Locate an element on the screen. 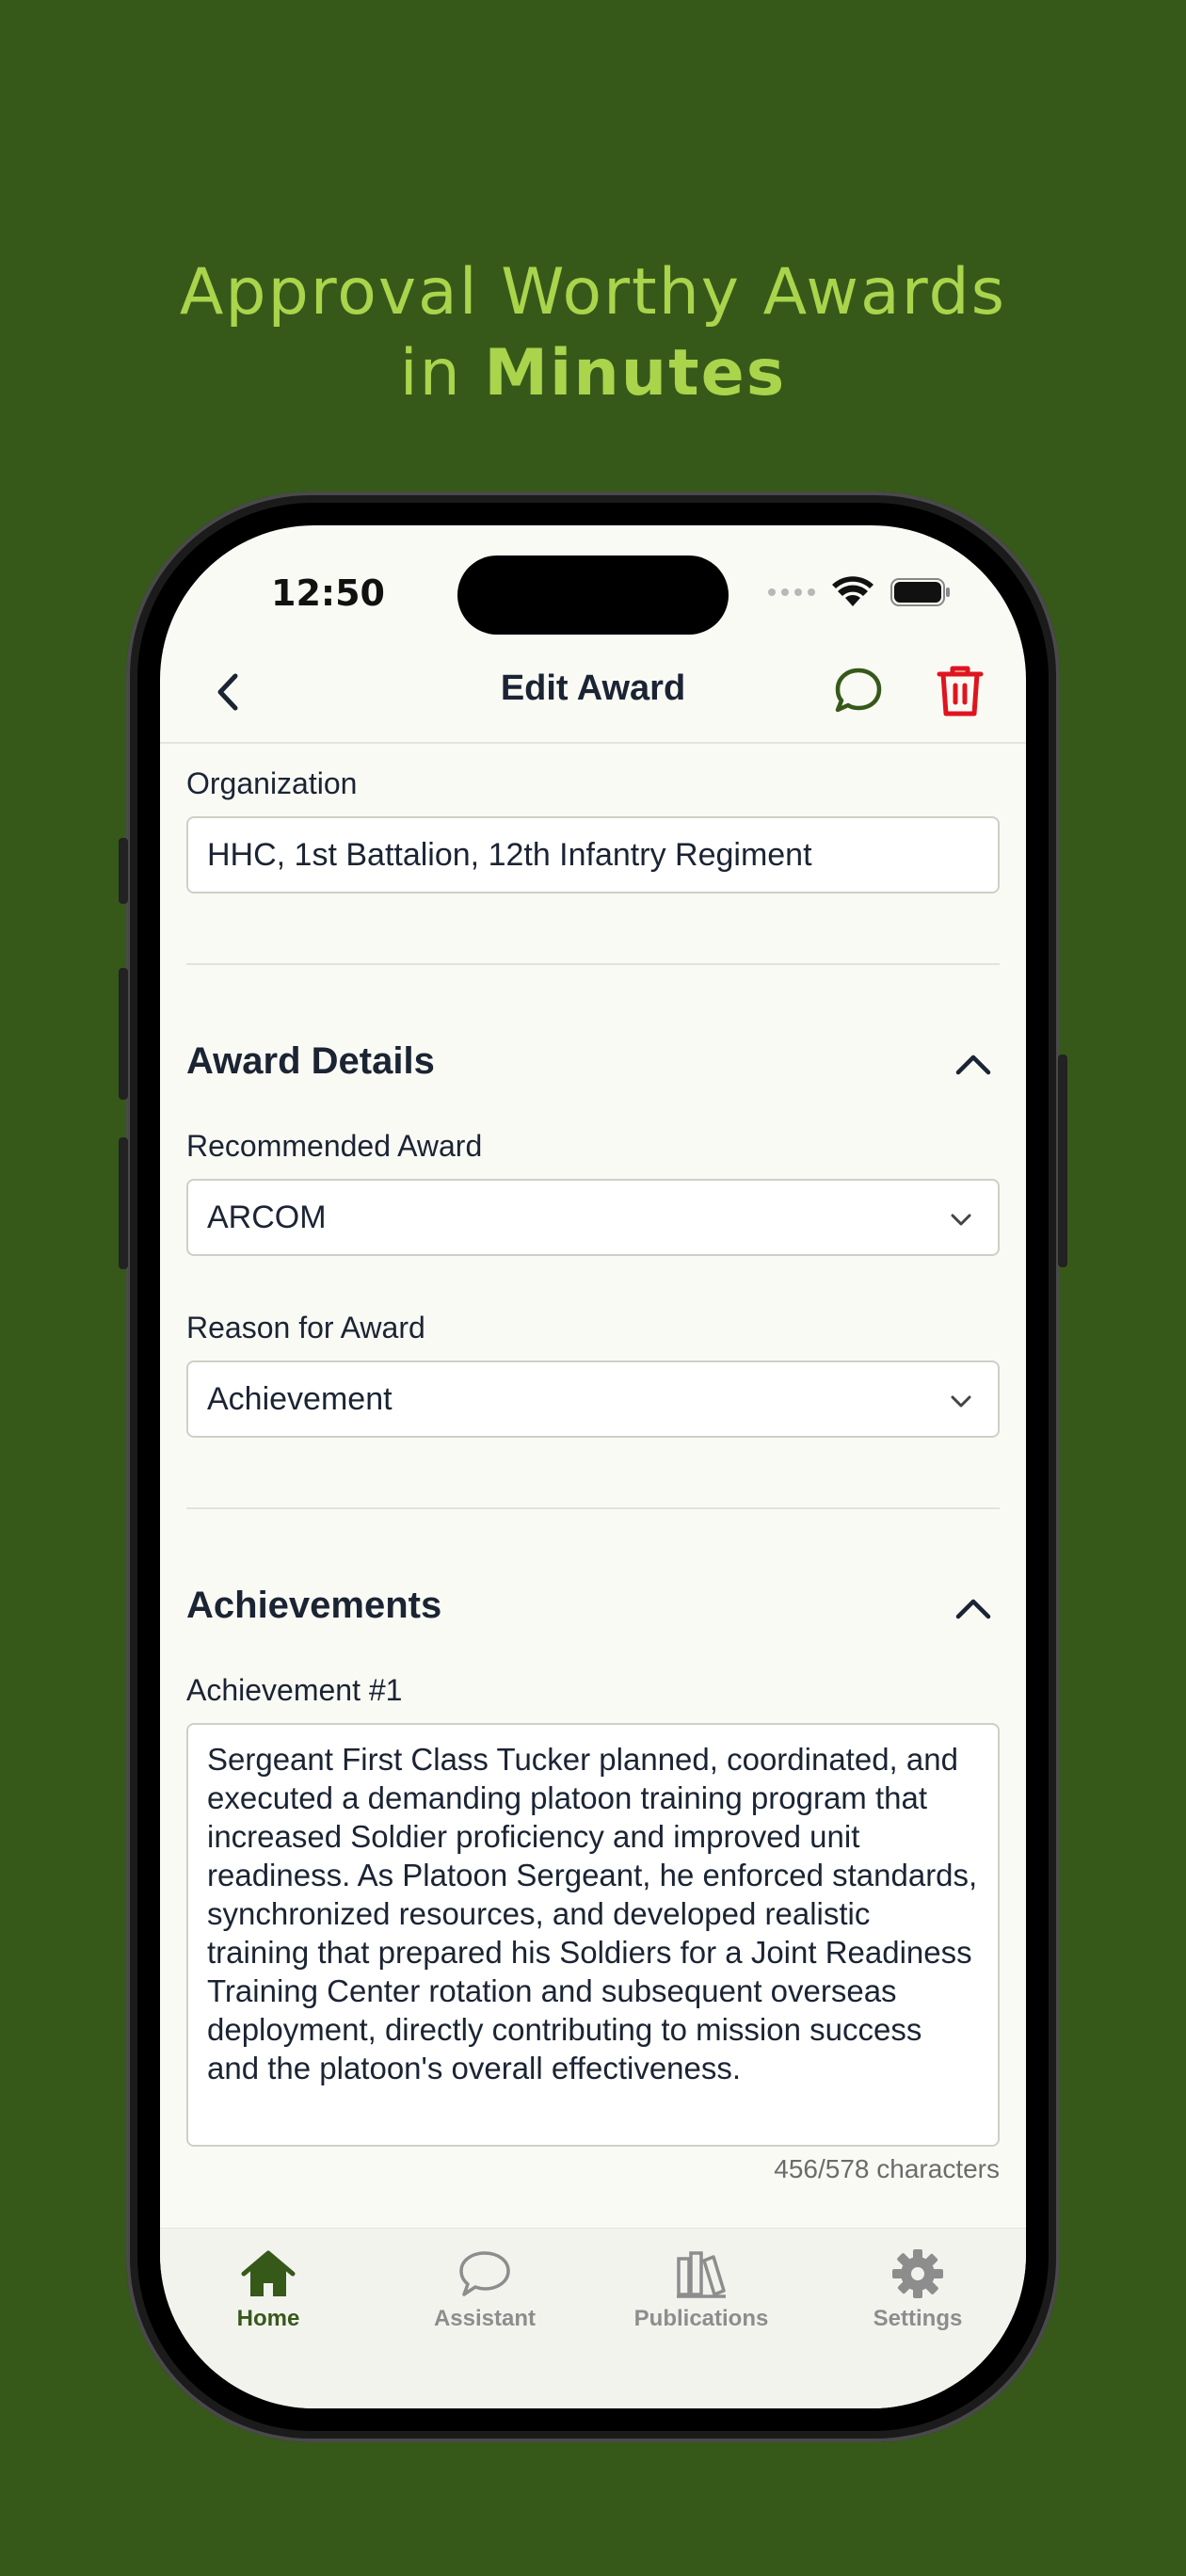 The width and height of the screenshot is (1186, 2576). chat-button is located at coordinates (858, 691).